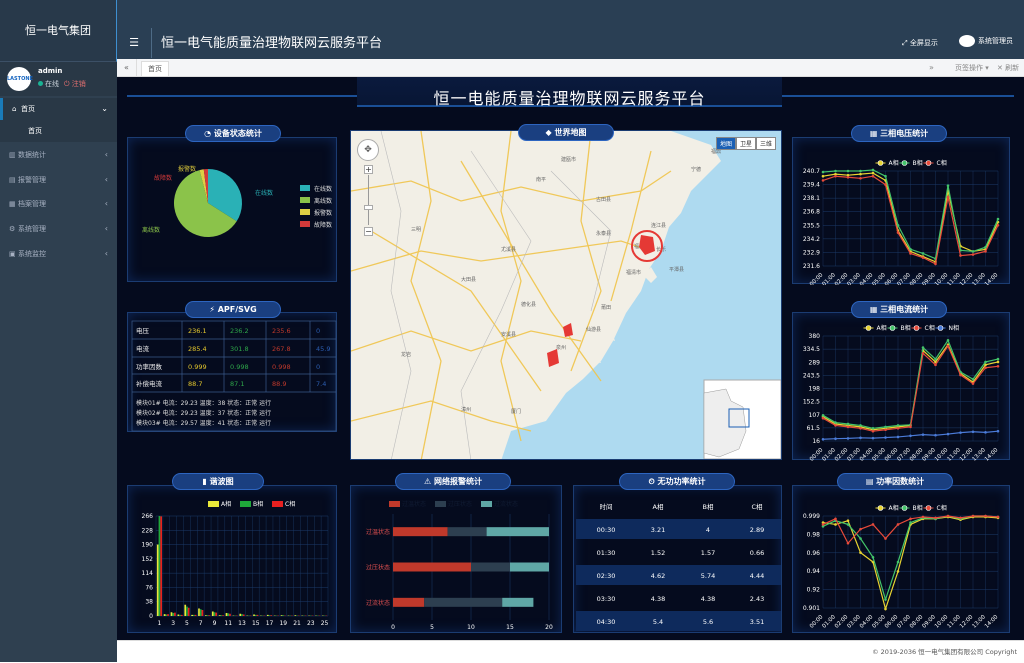 The width and height of the screenshot is (1024, 663). I want to click on y-tick-label: 243.5, so click(811, 375).